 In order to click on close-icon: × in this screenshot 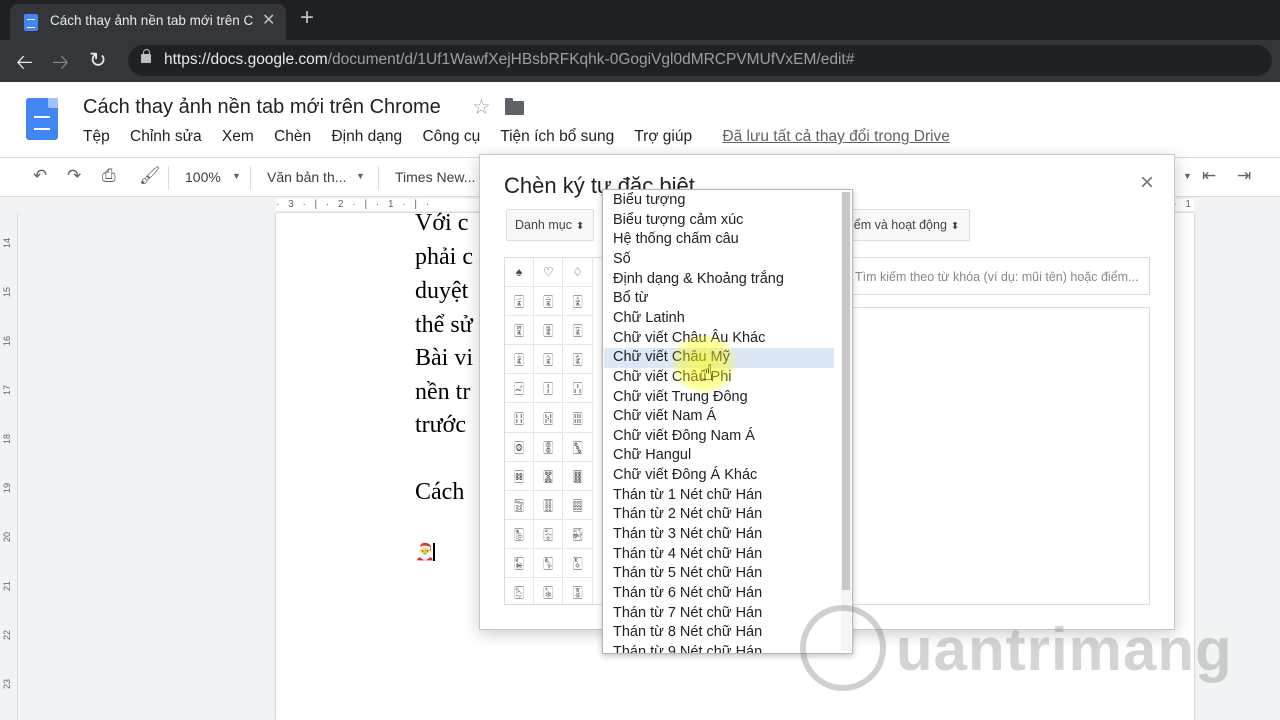, I will do `click(1147, 183)`.